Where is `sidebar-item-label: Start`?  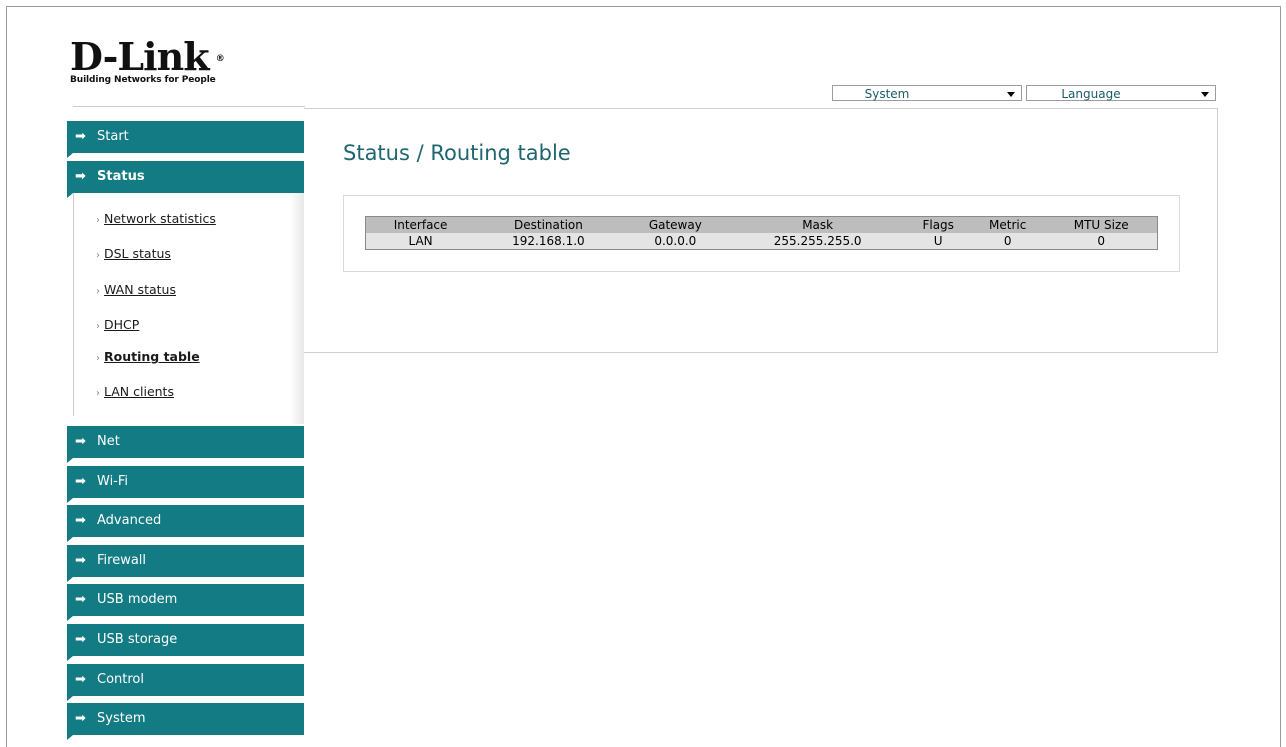 sidebar-item-label: Start is located at coordinates (113, 136).